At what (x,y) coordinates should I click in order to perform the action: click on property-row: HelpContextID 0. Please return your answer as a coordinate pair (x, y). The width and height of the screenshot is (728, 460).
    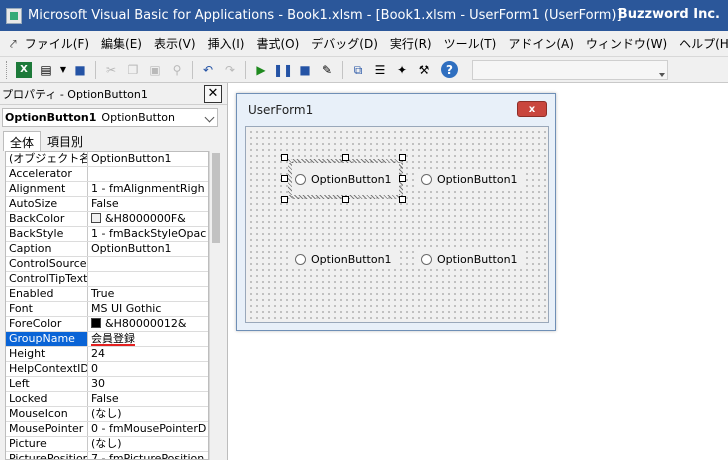
    Looking at the image, I should click on (107, 369).